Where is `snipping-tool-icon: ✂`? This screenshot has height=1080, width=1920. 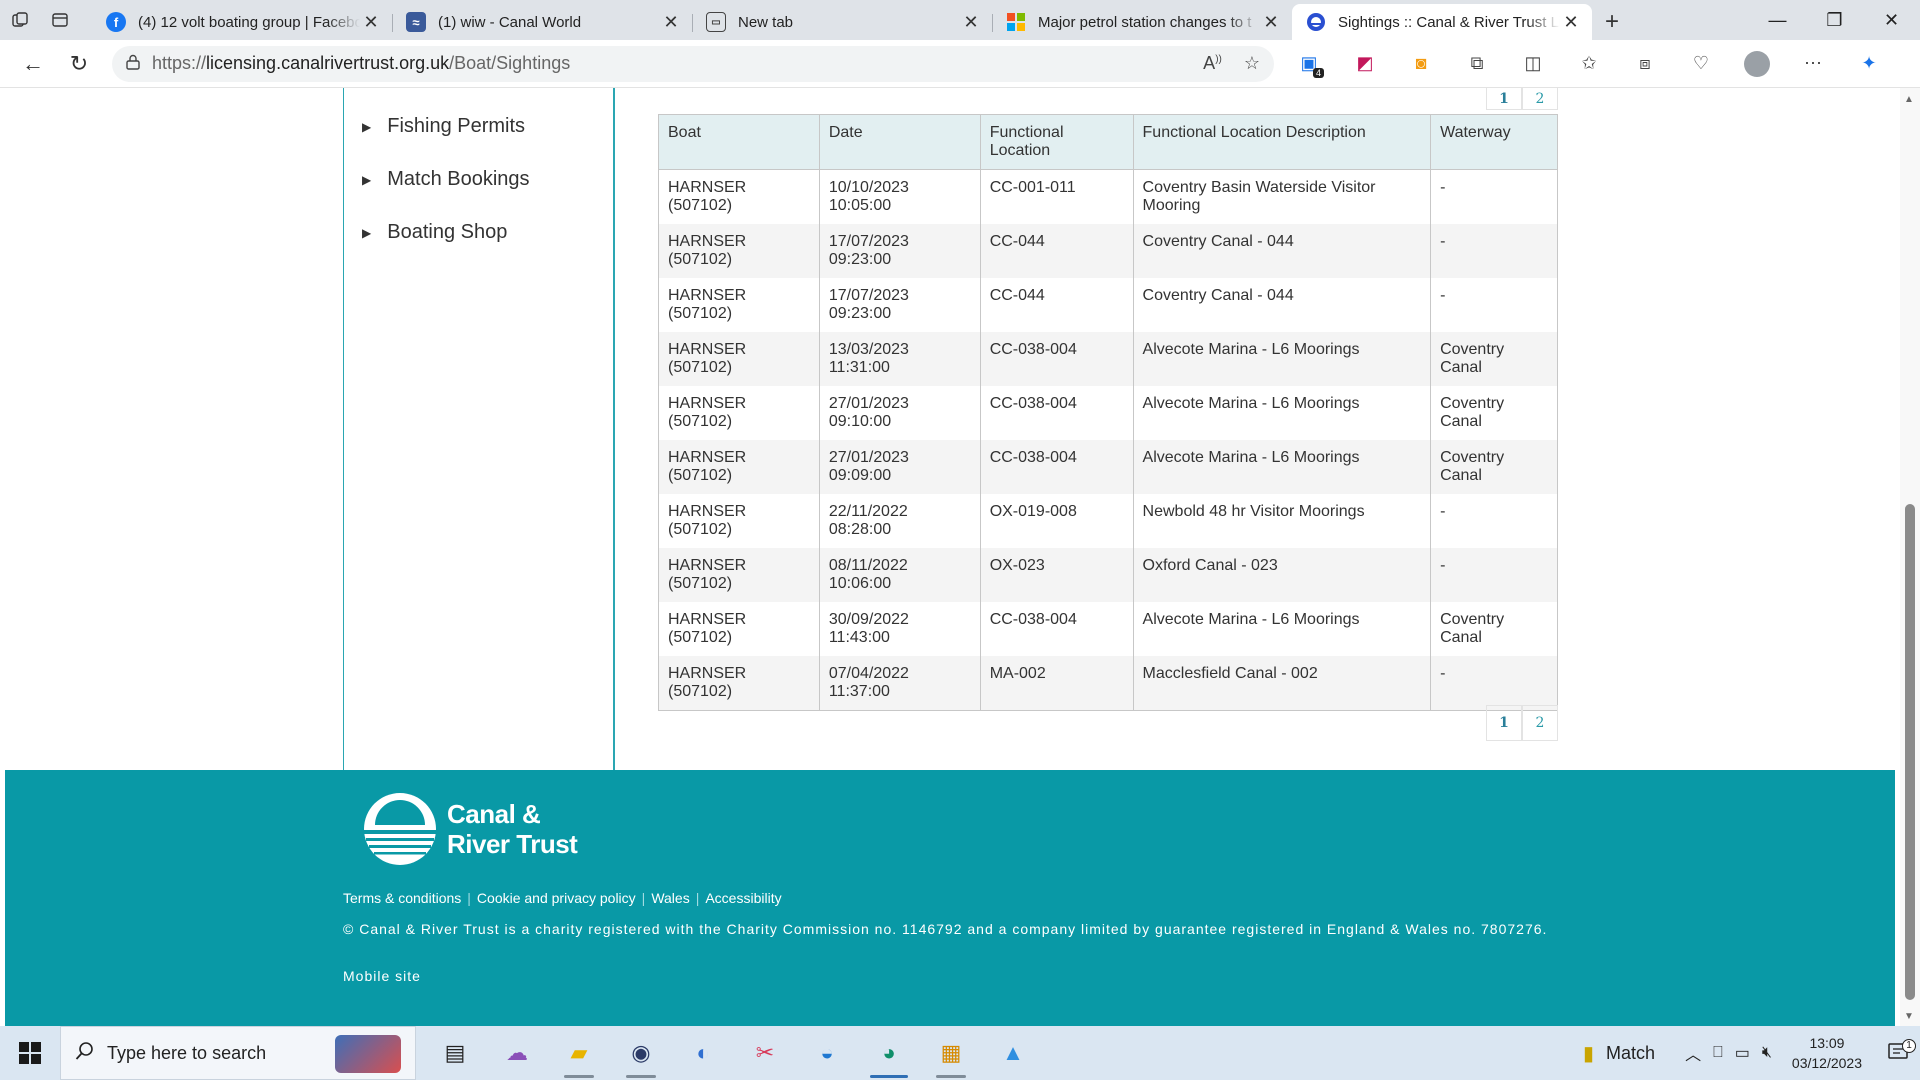
snipping-tool-icon: ✂ is located at coordinates (765, 1053).